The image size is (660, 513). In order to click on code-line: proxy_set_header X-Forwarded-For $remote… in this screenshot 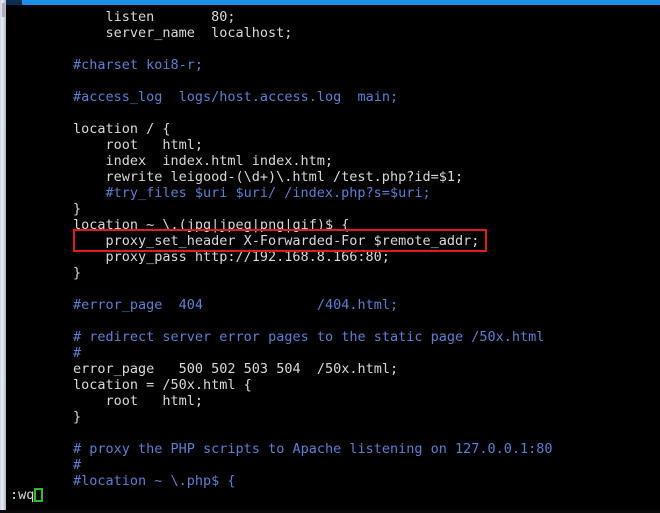, I will do `click(292, 241)`.